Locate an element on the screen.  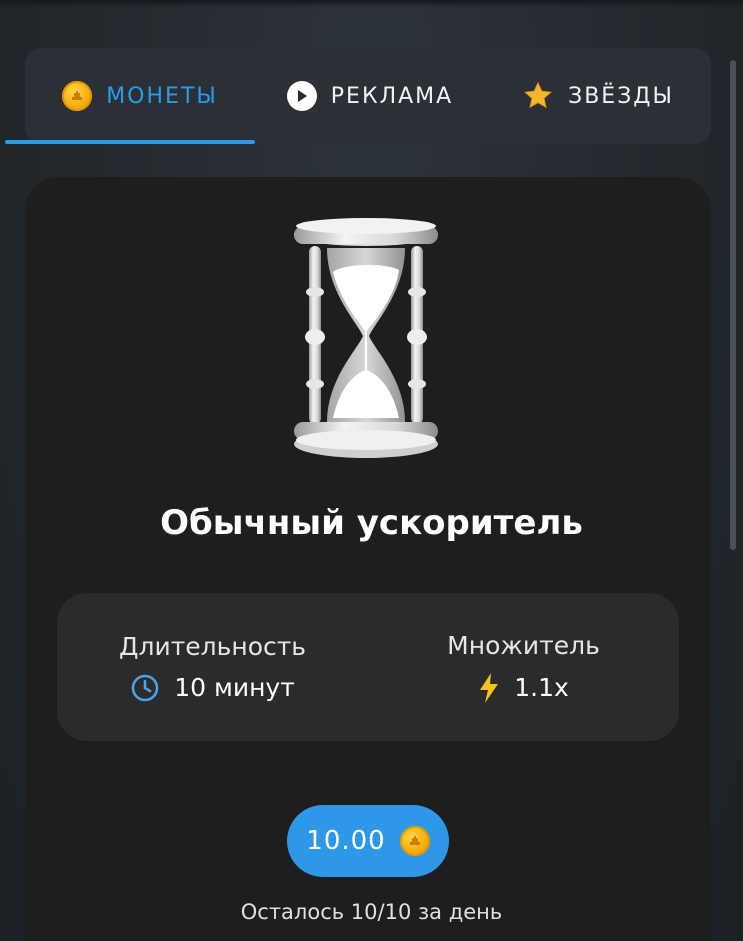
tab-ads: РЕКЛАМА is located at coordinates (370, 96).